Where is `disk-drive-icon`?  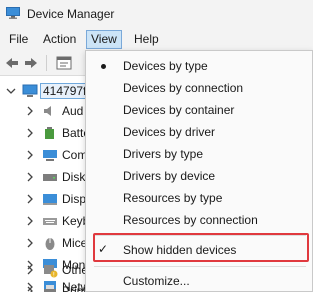
disk-drive-icon is located at coordinates (50, 177).